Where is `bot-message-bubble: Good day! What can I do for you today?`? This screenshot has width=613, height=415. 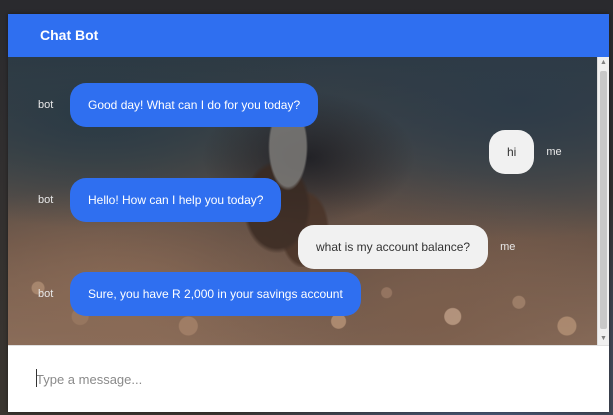
bot-message-bubble: Good day! What can I do for you today? is located at coordinates (194, 105).